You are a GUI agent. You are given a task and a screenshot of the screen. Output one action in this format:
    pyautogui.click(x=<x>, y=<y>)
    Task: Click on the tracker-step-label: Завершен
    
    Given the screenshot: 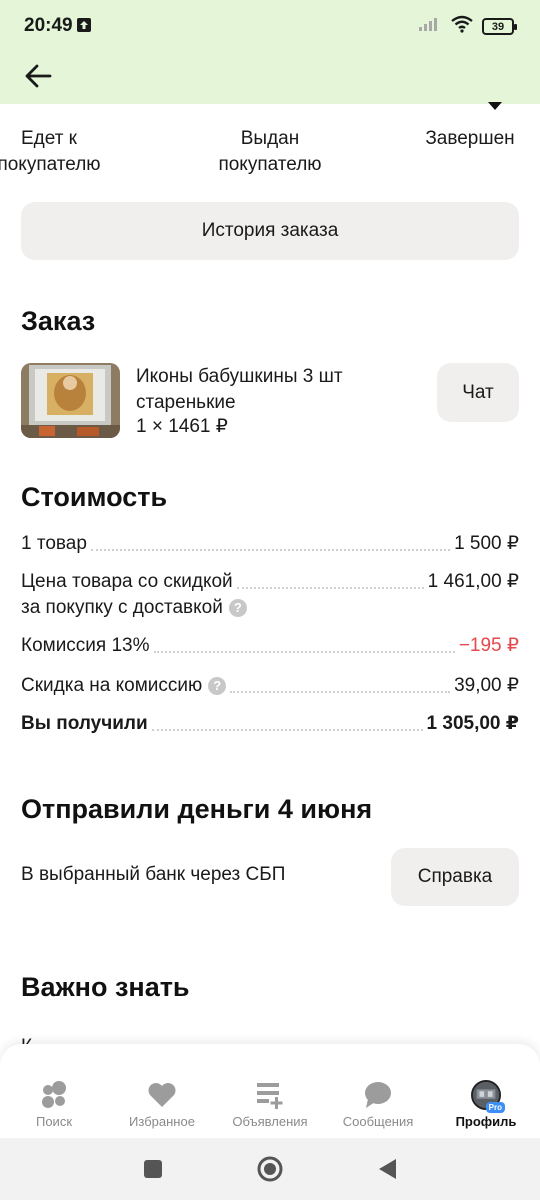 What is the action you would take?
    pyautogui.click(x=470, y=138)
    